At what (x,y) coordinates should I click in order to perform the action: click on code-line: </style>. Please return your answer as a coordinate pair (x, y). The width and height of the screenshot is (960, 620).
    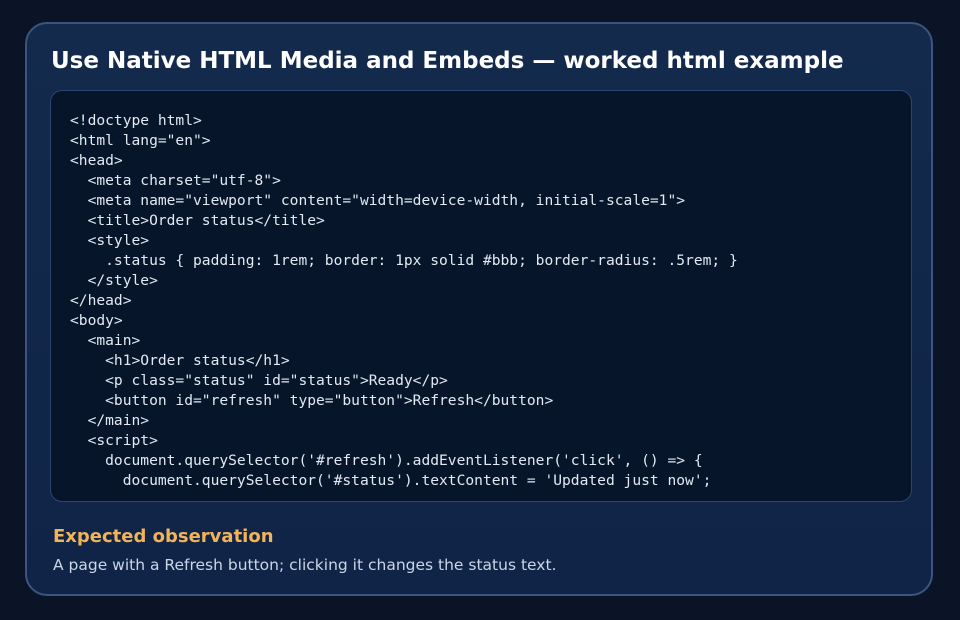
    Looking at the image, I should click on (114, 280).